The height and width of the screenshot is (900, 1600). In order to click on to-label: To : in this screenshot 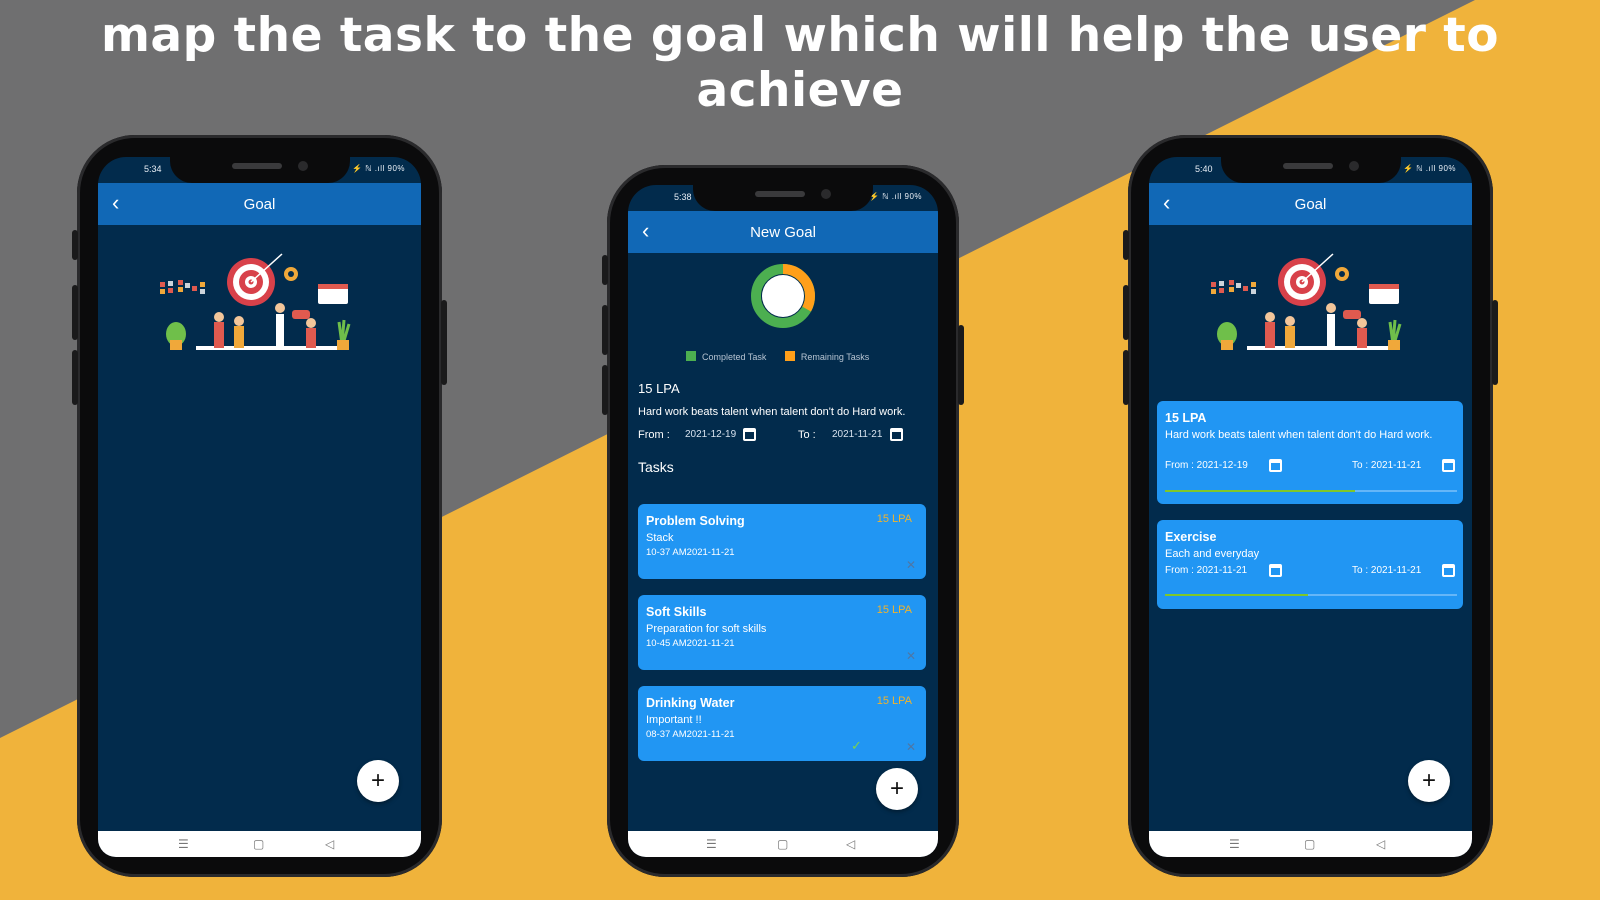, I will do `click(807, 435)`.